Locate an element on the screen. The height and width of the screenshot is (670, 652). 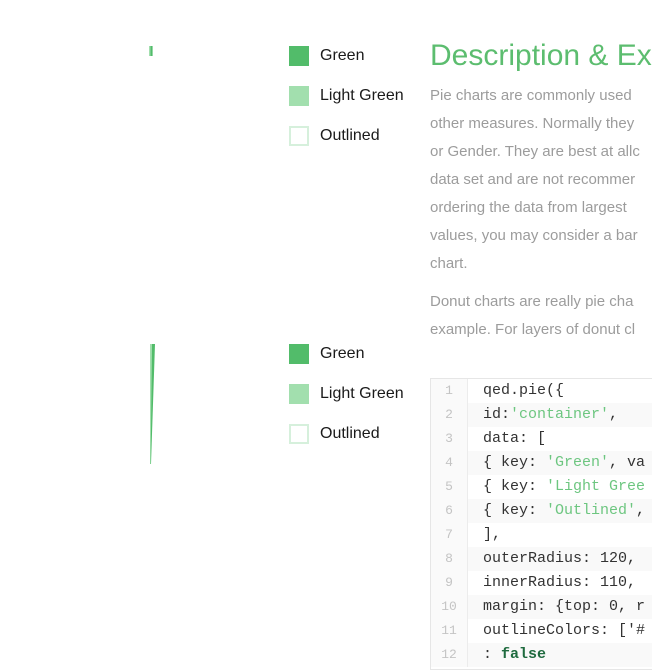
code-string: 'Outlined' is located at coordinates (591, 510).